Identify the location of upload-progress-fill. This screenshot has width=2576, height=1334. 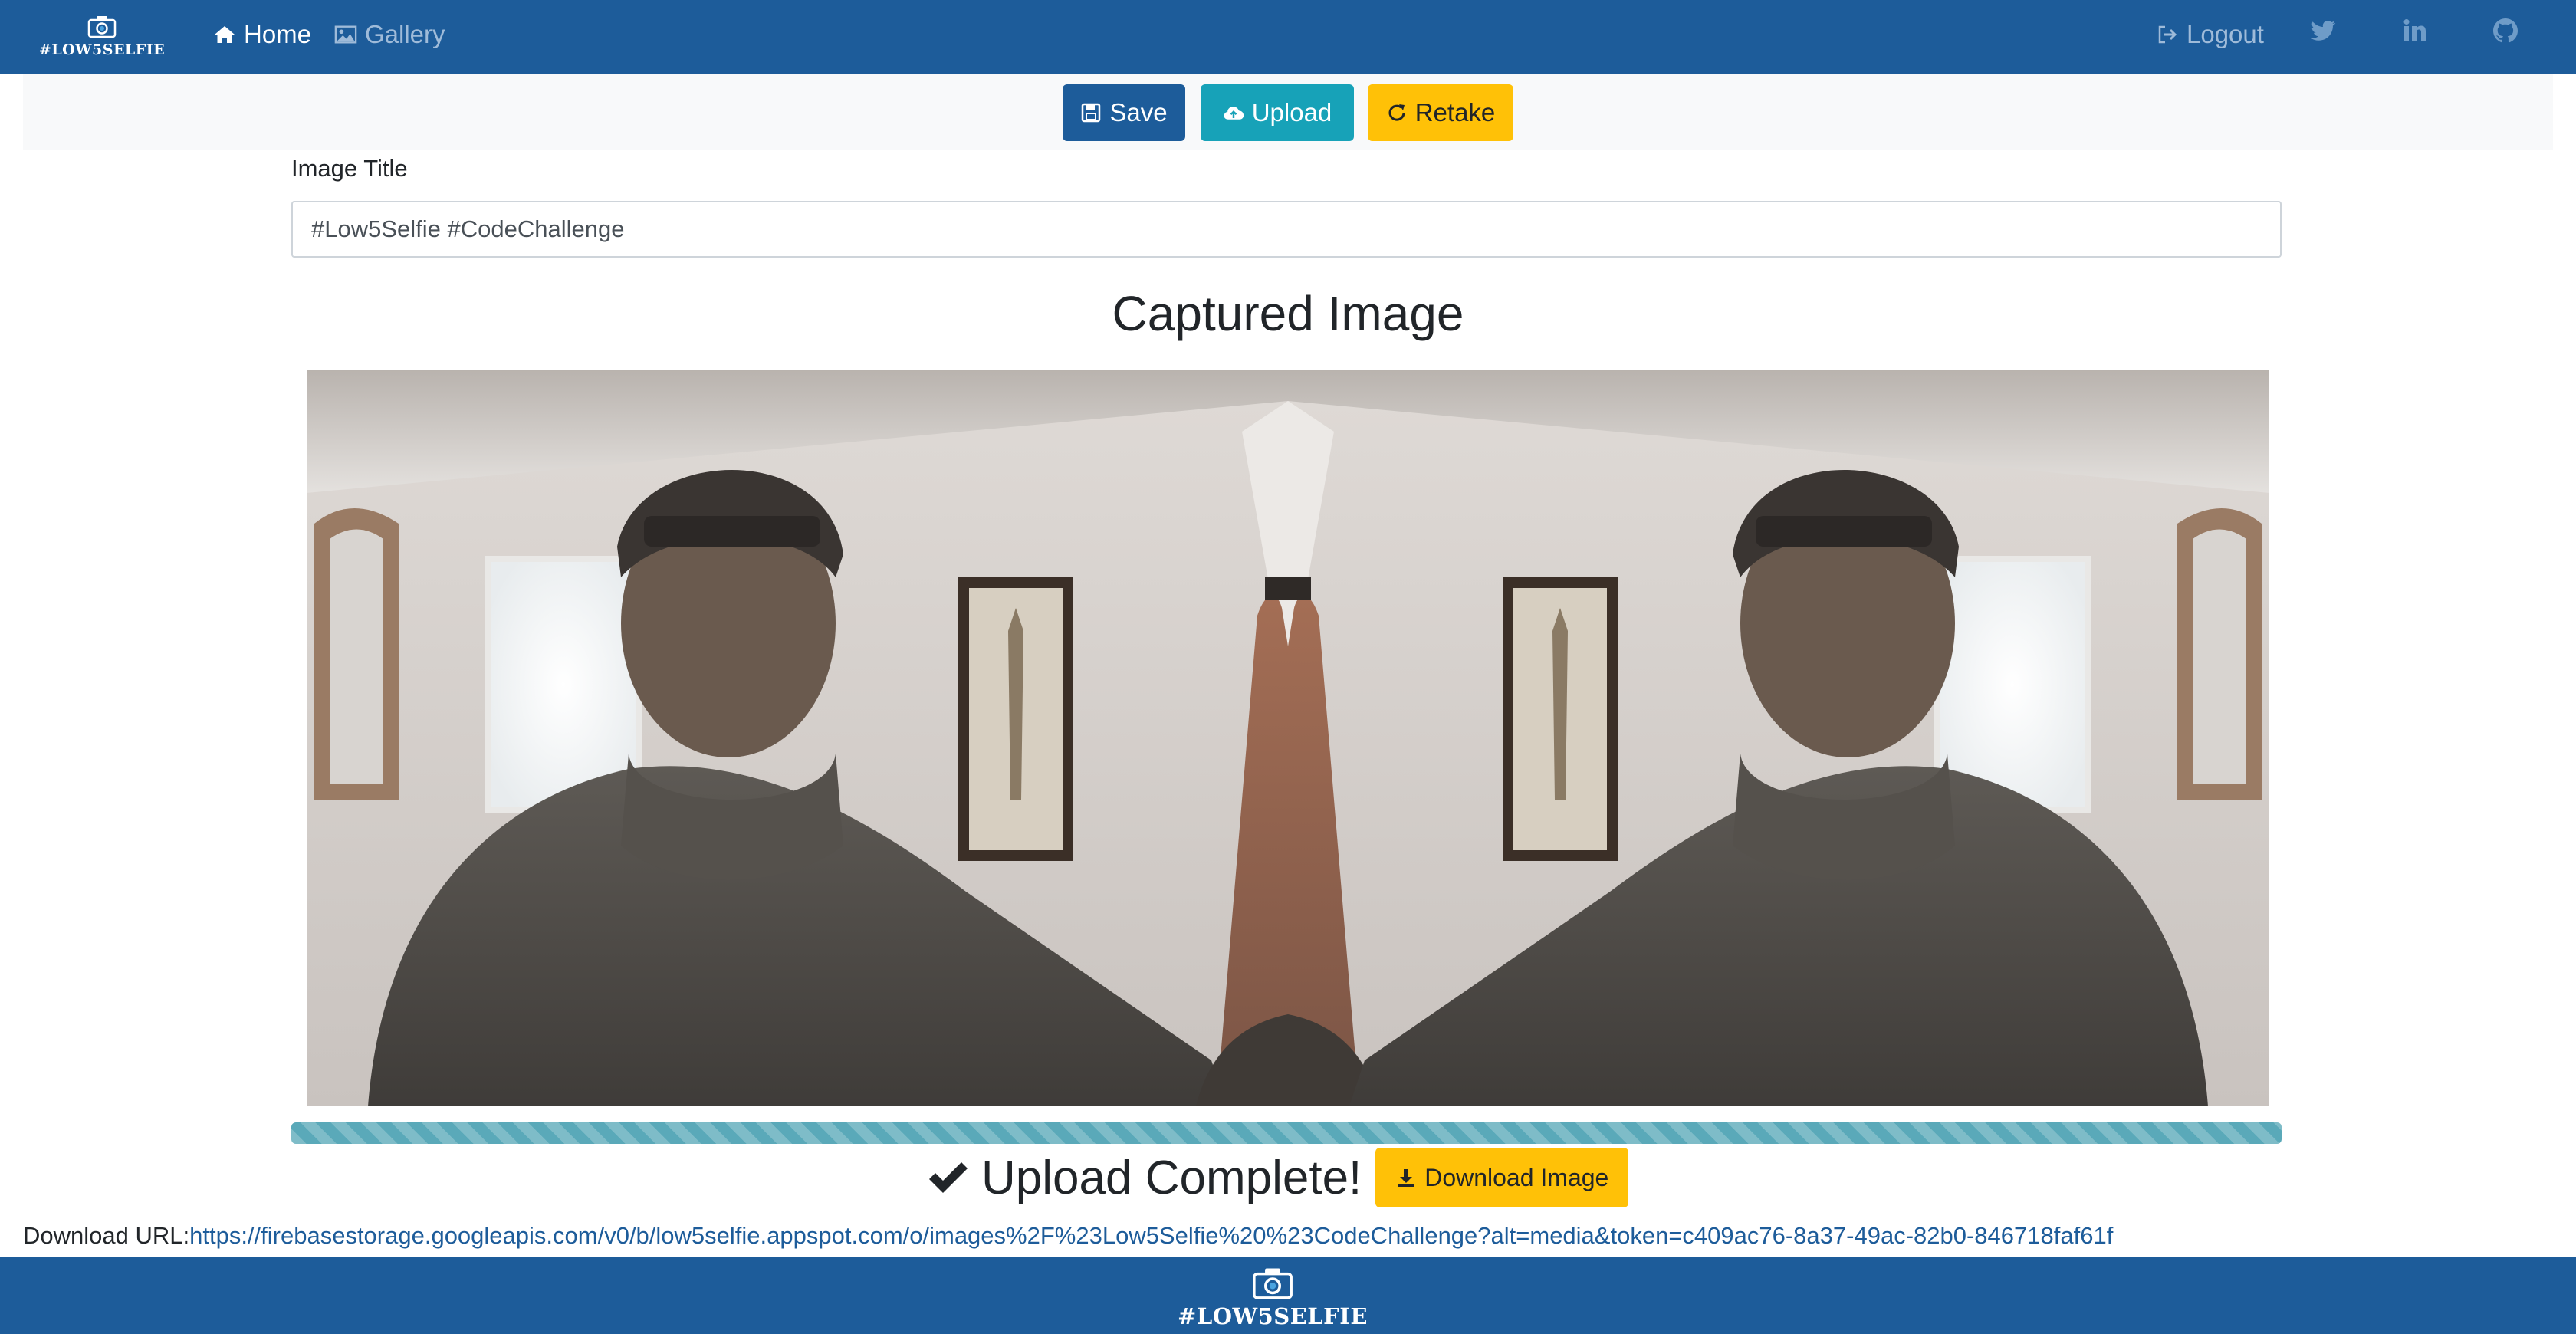
(1286, 1133).